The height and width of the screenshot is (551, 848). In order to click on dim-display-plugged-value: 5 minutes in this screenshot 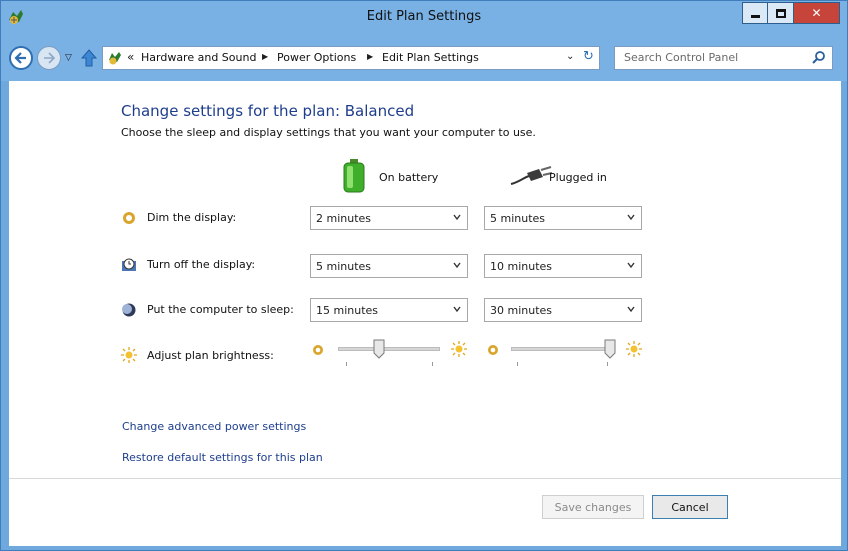, I will do `click(518, 218)`.